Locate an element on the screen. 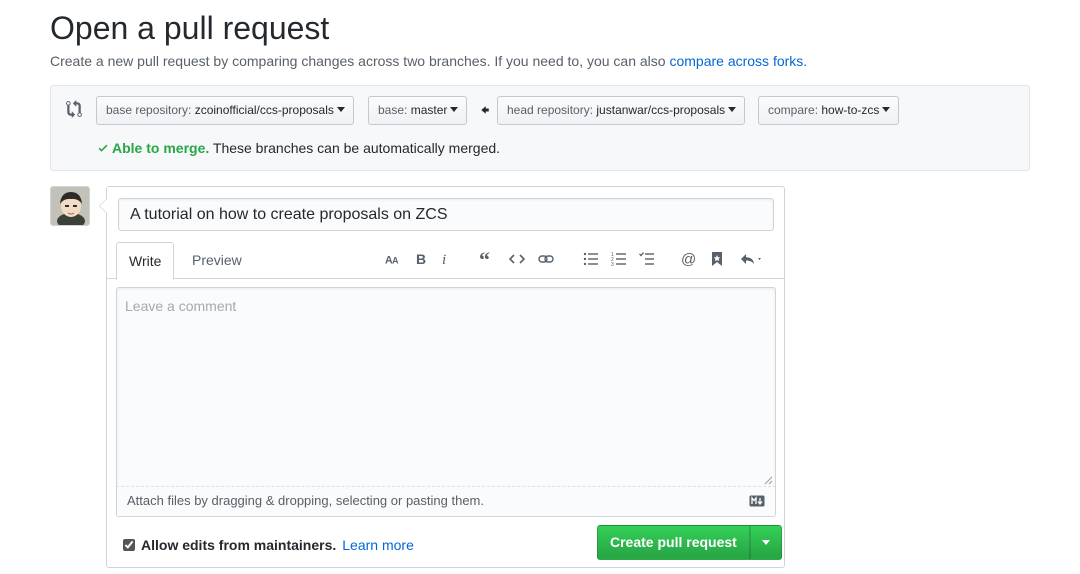 This screenshot has height=574, width=1080. mention-icon: @ is located at coordinates (689, 259).